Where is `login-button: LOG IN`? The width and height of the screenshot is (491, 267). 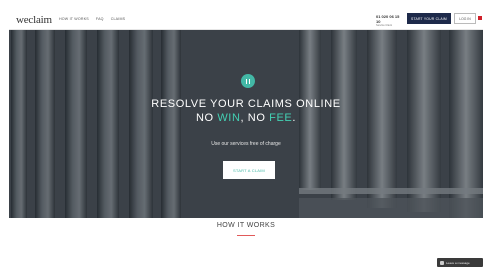 login-button: LOG IN is located at coordinates (465, 18).